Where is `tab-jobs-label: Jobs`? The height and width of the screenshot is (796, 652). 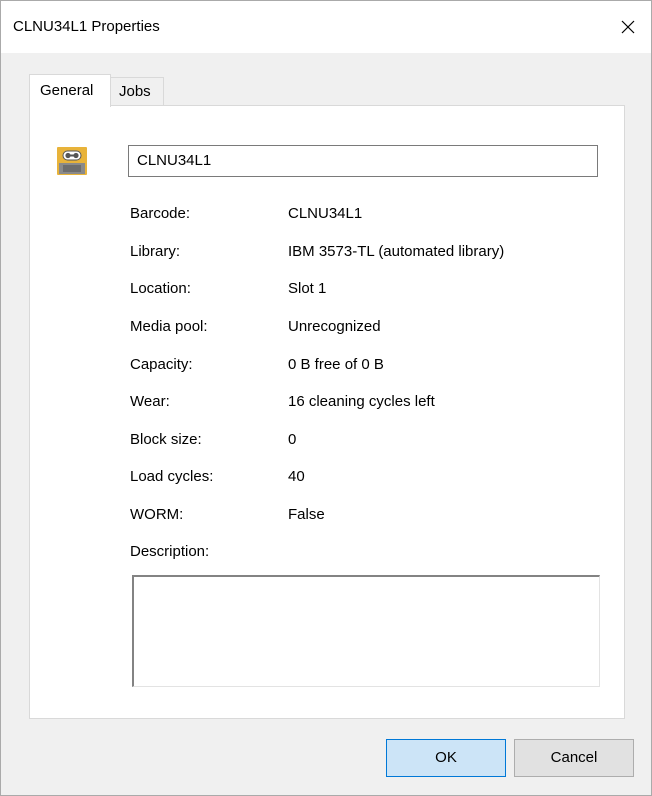
tab-jobs-label: Jobs is located at coordinates (135, 91).